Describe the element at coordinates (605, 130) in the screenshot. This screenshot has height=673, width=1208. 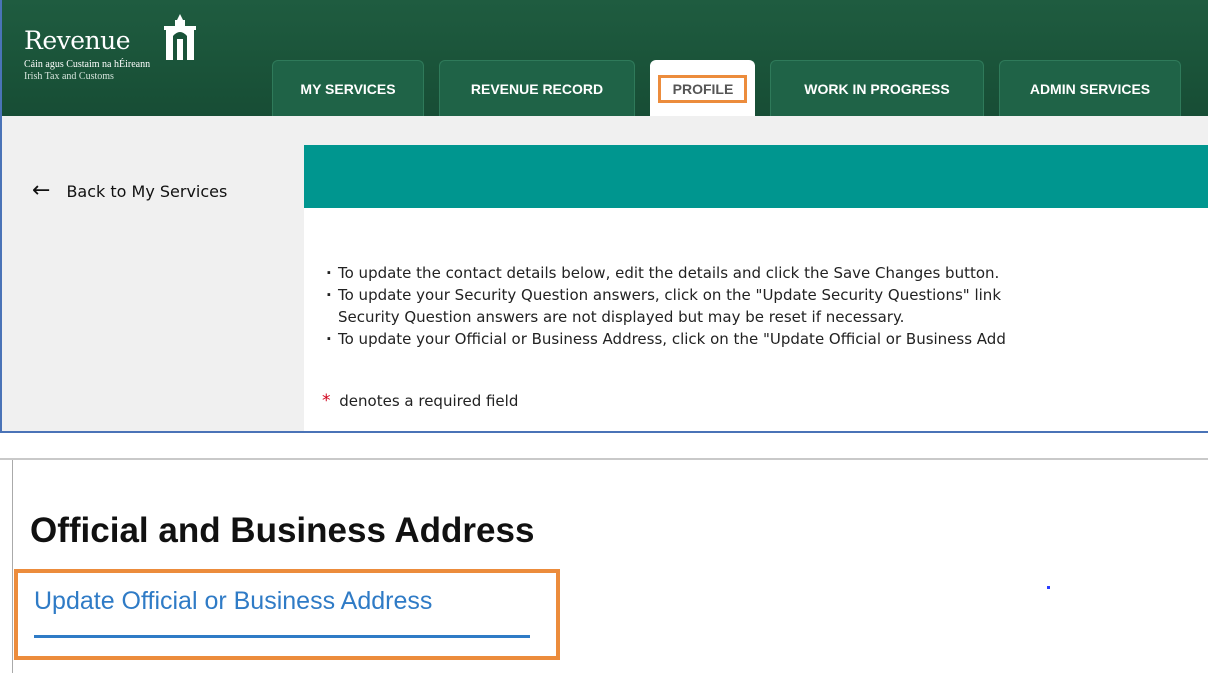
I see `sub-header-bar` at that location.